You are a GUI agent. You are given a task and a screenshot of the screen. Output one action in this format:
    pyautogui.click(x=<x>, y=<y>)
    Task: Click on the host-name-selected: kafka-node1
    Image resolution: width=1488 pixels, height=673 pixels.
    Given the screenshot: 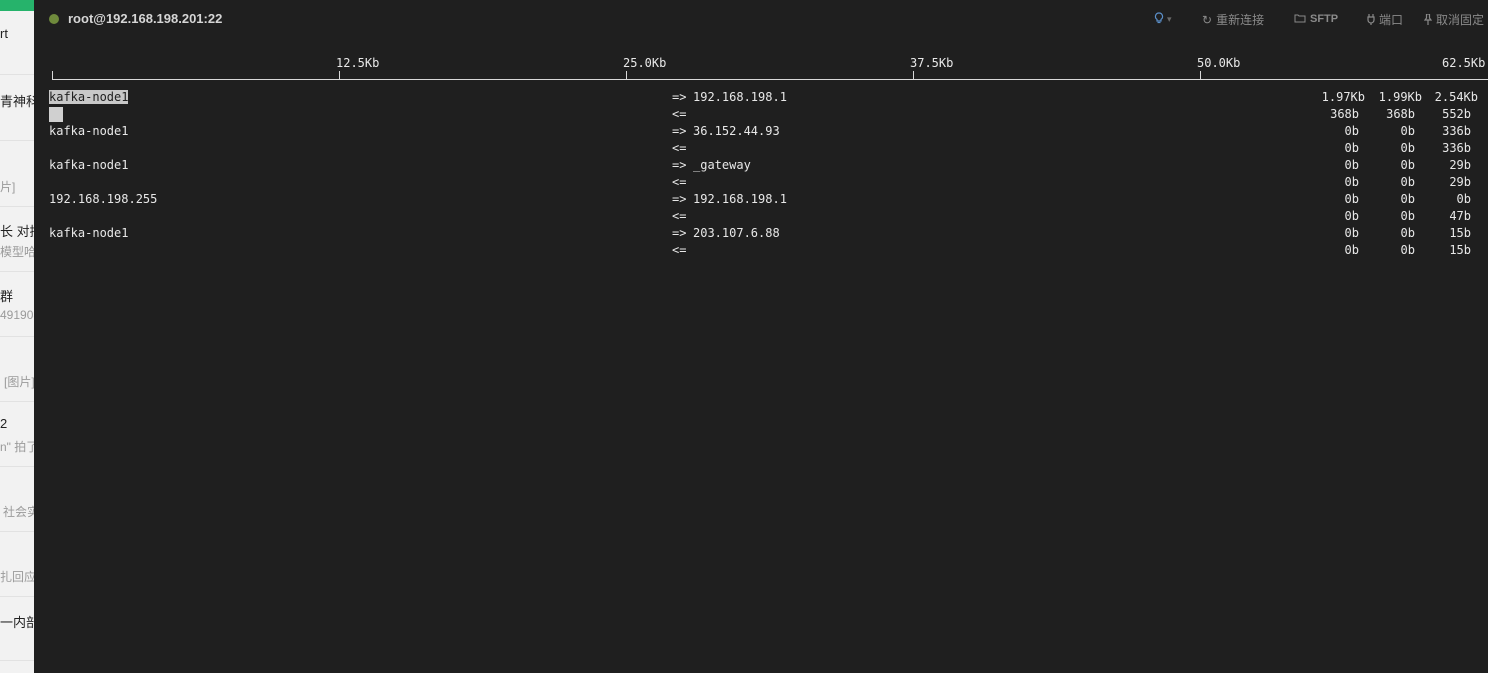 What is the action you would take?
    pyautogui.click(x=89, y=97)
    